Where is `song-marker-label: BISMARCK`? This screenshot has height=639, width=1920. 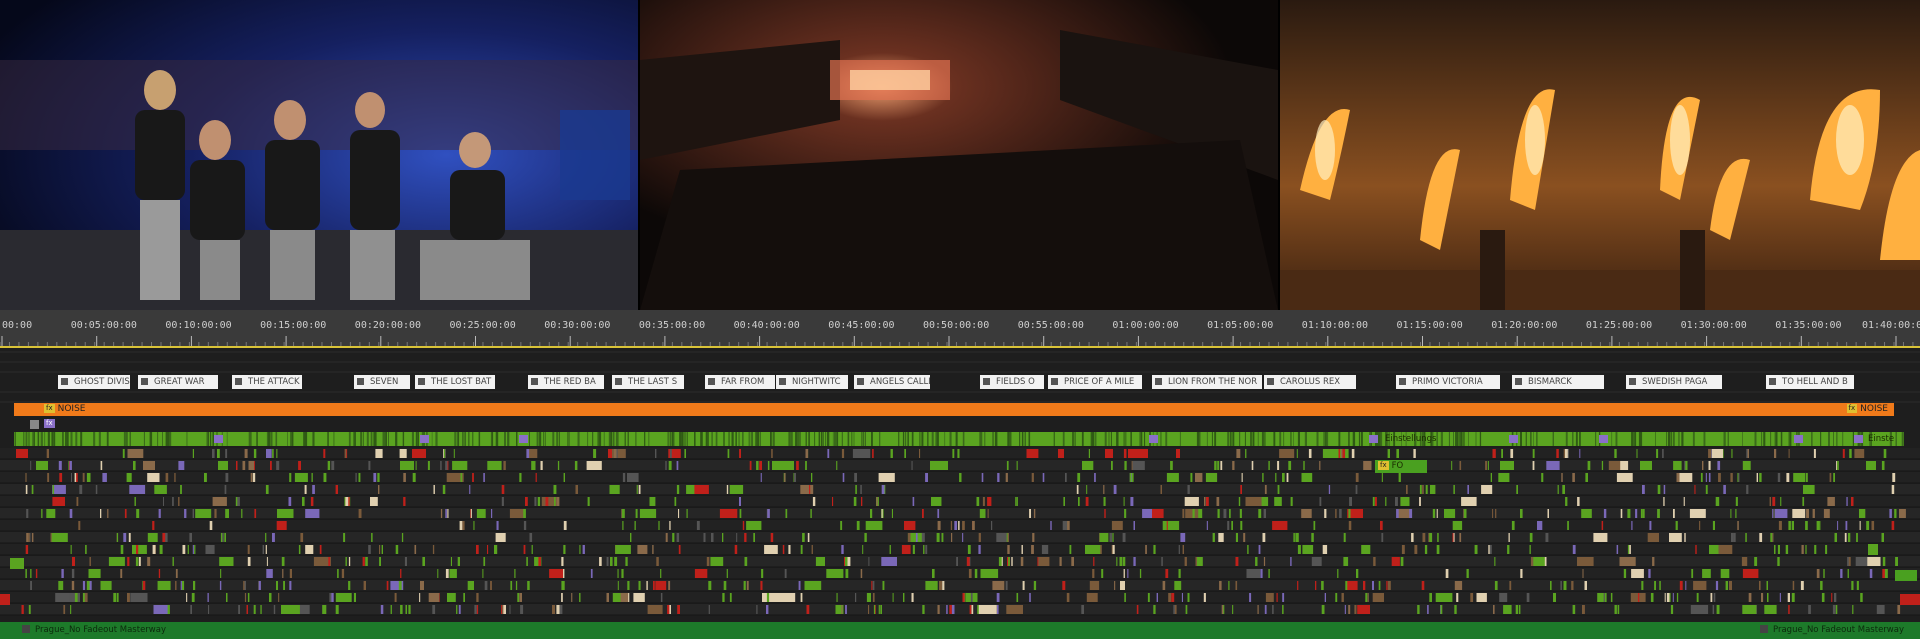 song-marker-label: BISMARCK is located at coordinates (1550, 382).